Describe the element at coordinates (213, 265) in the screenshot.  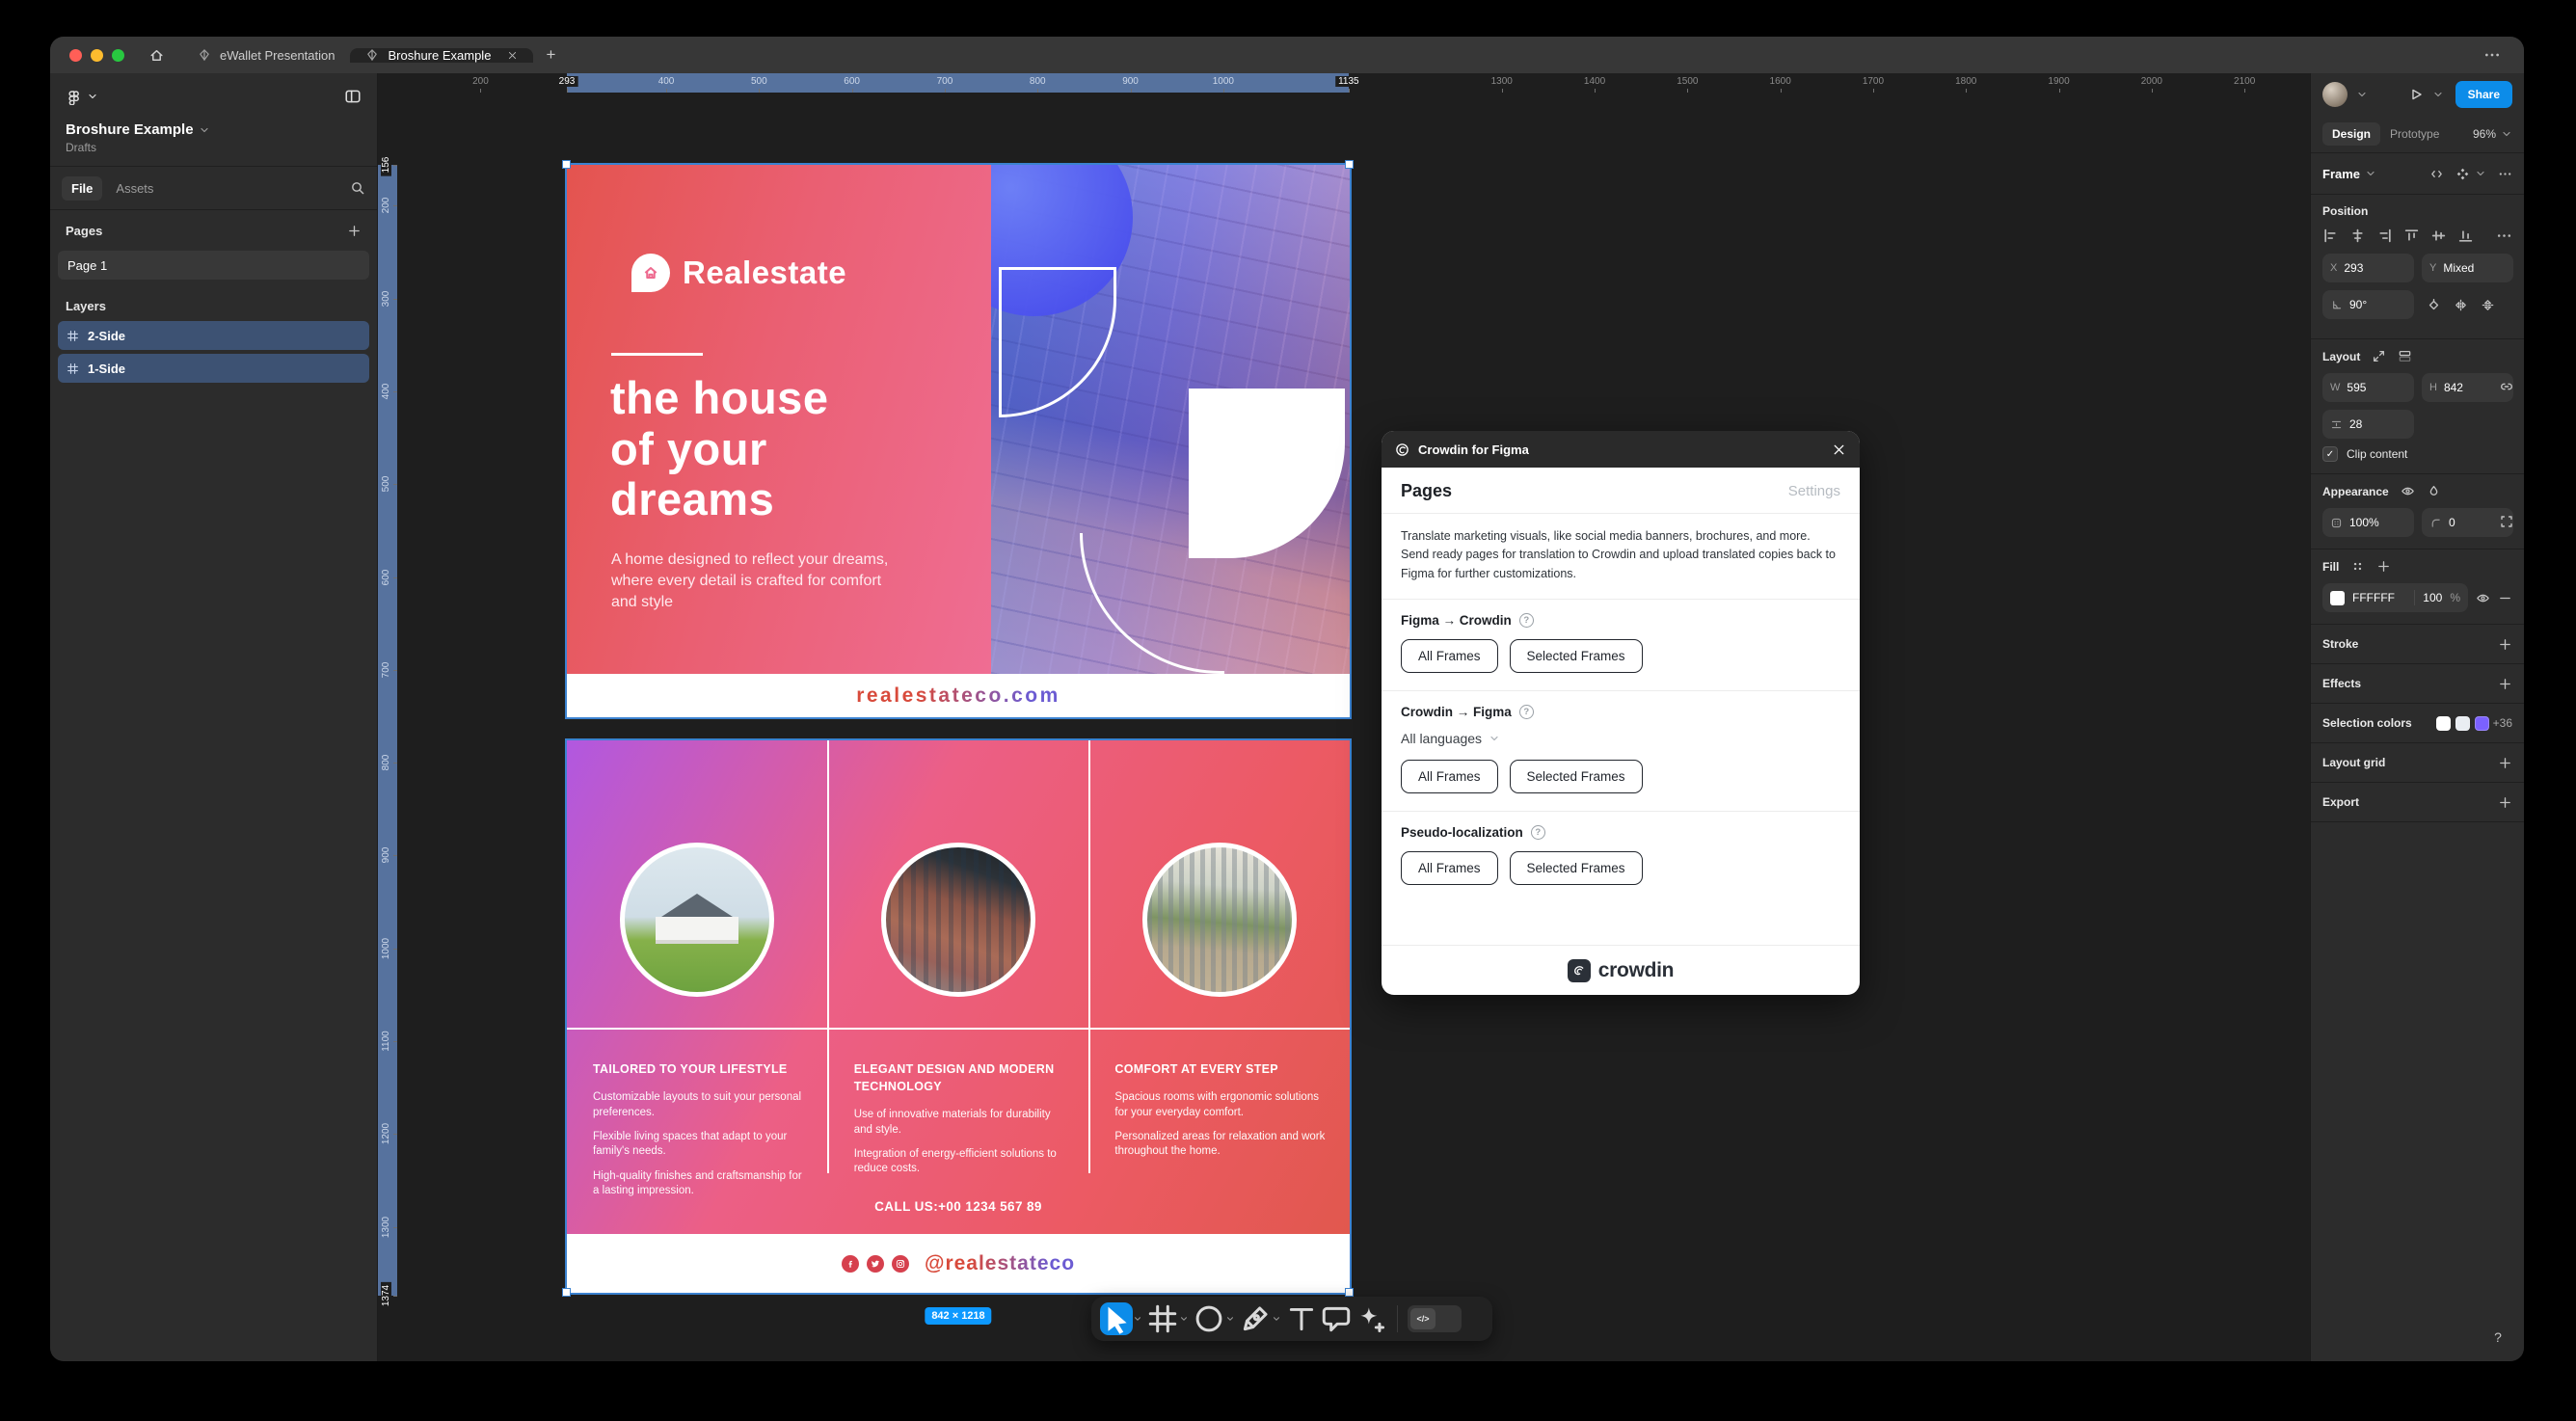
I see `page-item: Page 1` at that location.